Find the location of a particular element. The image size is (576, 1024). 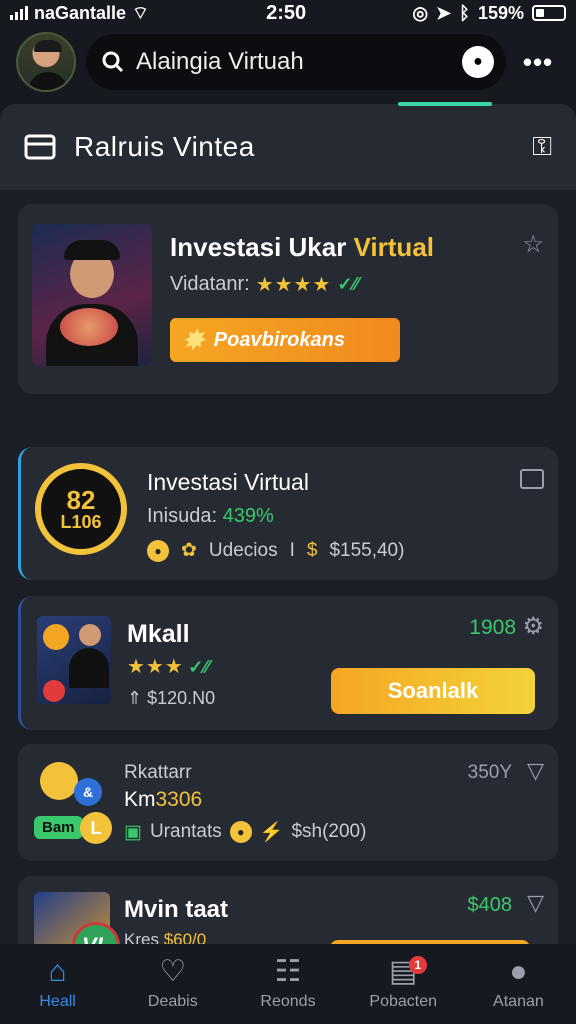

card-subtitle: Inisuda: 439% is located at coordinates (210, 516).